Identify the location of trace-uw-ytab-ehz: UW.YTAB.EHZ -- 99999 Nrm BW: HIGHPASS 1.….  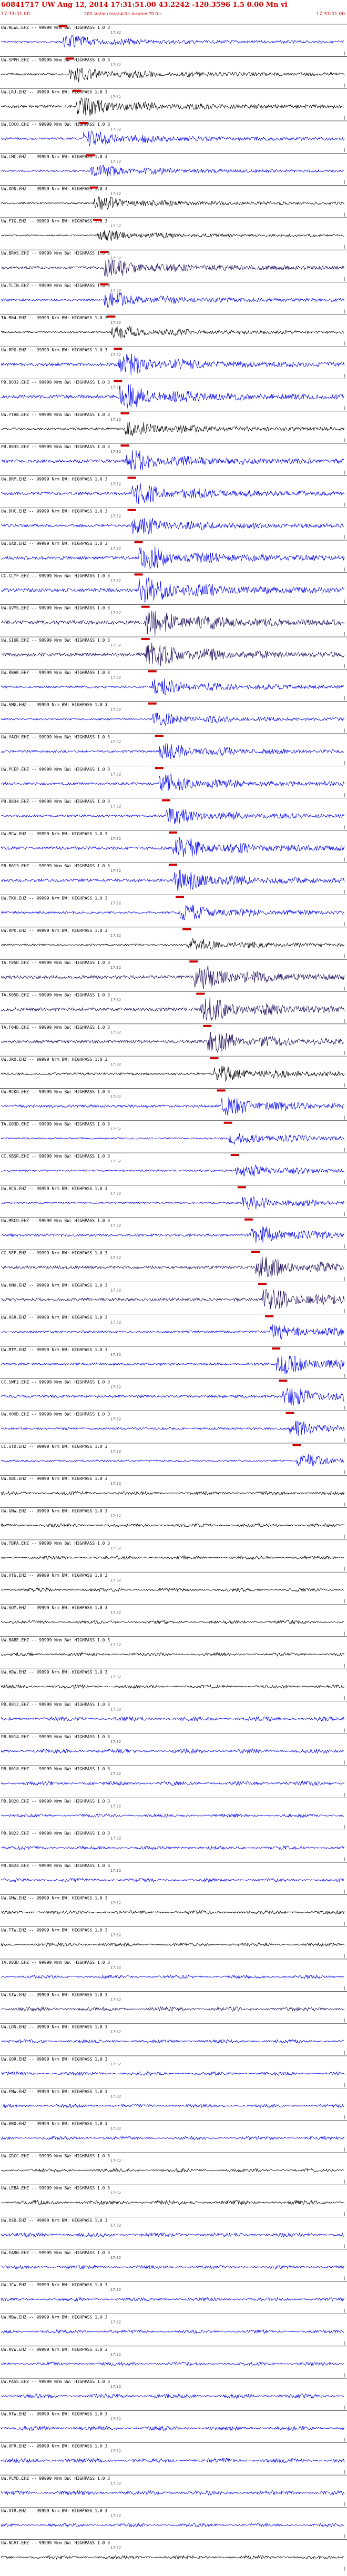
(173, 427).